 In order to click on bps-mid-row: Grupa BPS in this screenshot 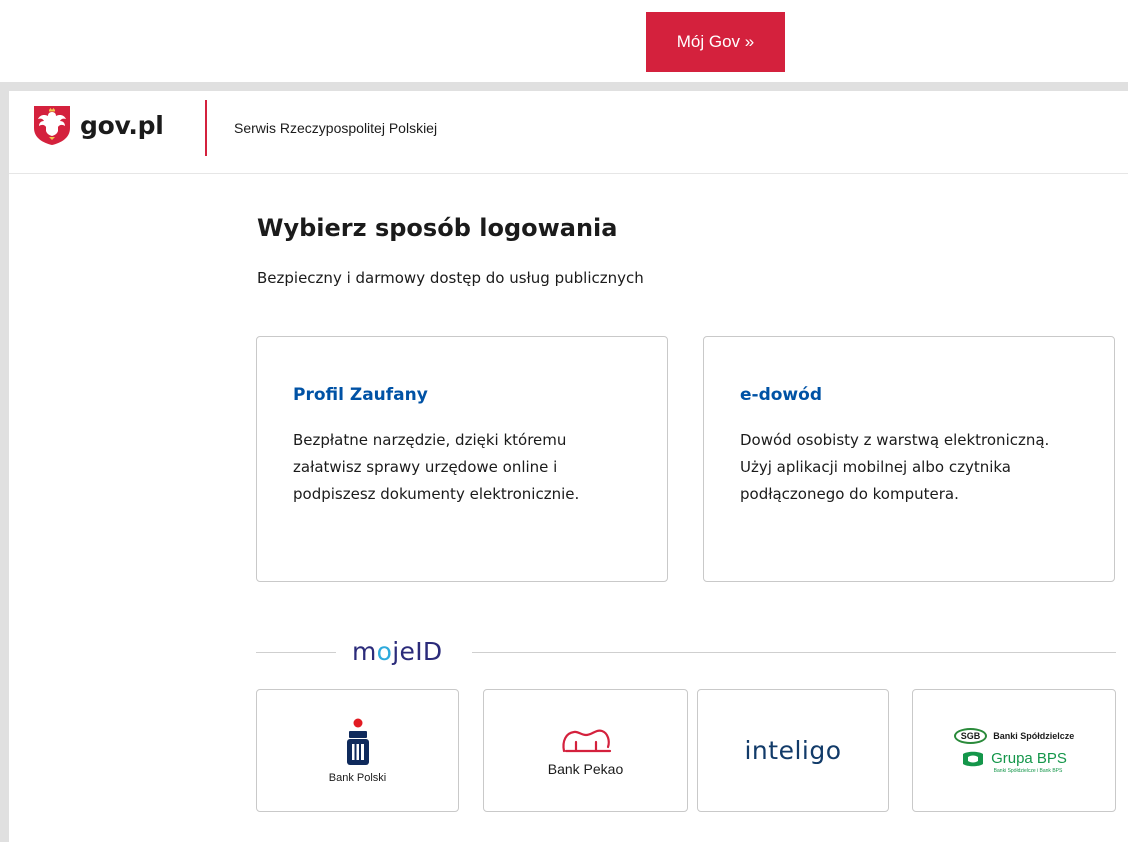, I will do `click(1014, 759)`.